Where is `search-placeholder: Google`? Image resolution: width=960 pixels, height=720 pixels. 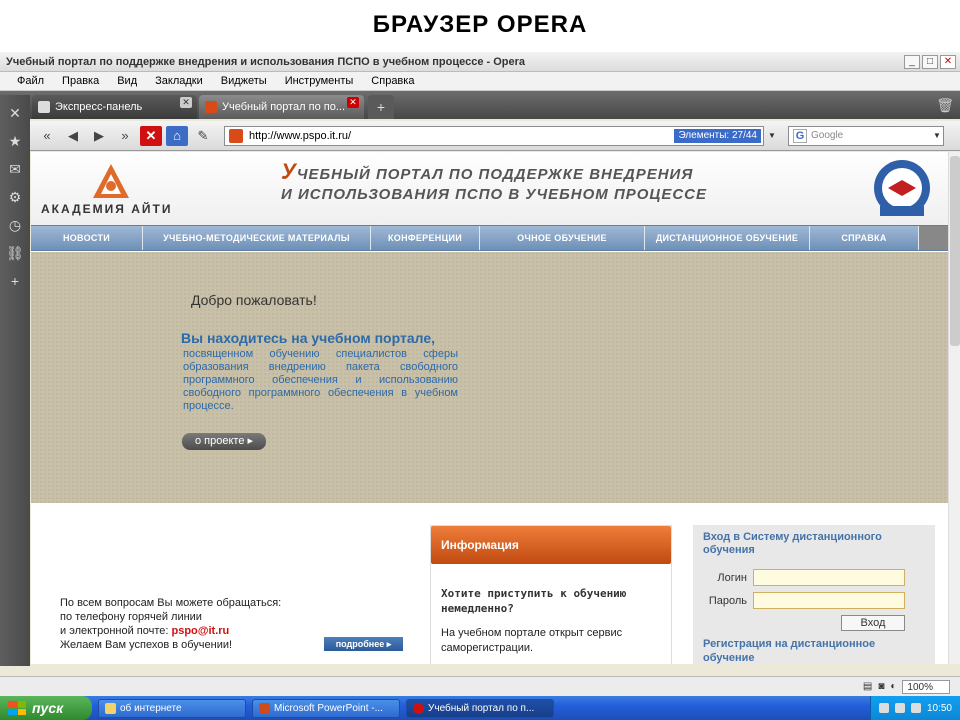 search-placeholder: Google is located at coordinates (827, 135).